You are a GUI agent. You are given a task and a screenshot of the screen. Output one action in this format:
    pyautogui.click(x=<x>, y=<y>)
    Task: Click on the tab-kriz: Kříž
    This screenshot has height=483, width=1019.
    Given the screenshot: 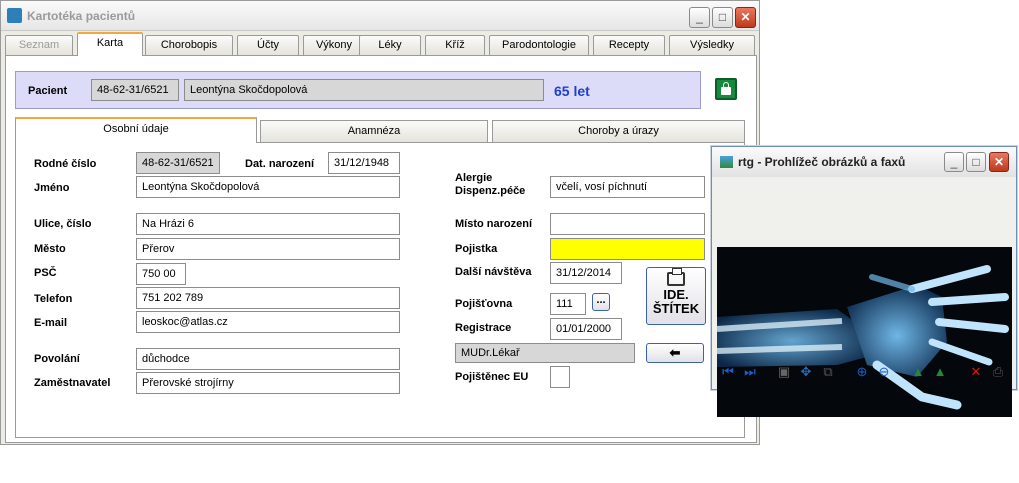 What is the action you would take?
    pyautogui.click(x=455, y=45)
    